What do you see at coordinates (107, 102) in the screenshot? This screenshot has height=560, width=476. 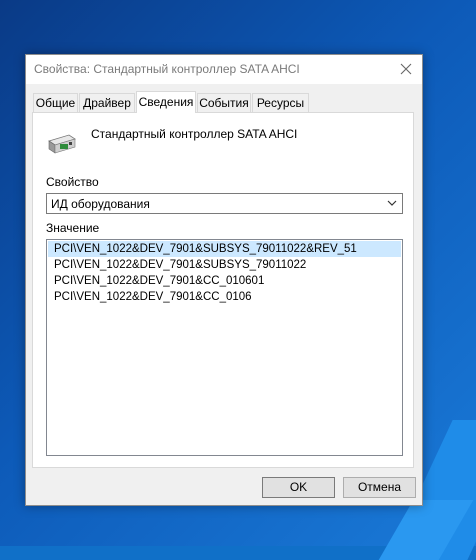 I see `tab-driver: Драйвер` at bounding box center [107, 102].